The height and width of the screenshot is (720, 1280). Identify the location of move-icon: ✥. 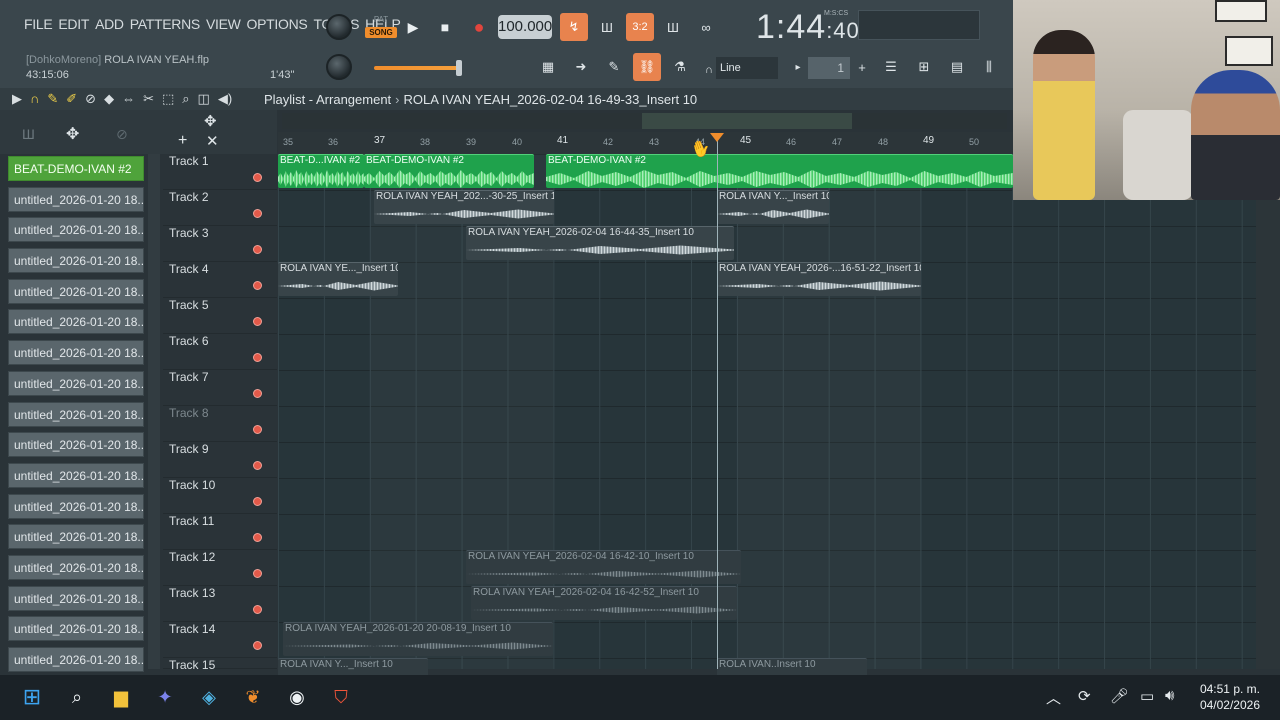
(210, 121).